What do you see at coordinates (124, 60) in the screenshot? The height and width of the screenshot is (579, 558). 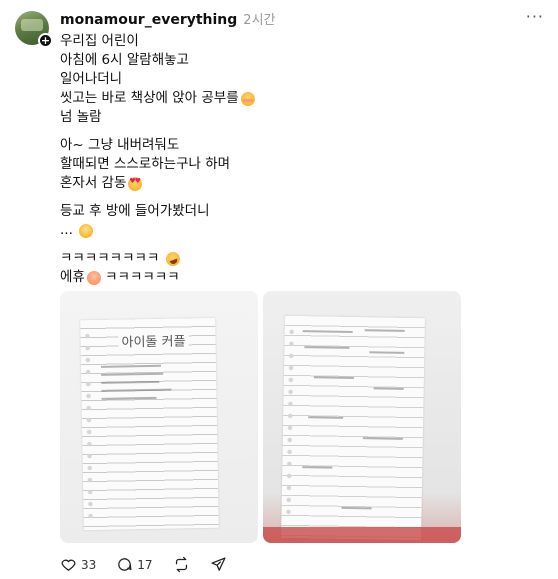 I see `text-line: 아침에 6시 알람해놓고` at bounding box center [124, 60].